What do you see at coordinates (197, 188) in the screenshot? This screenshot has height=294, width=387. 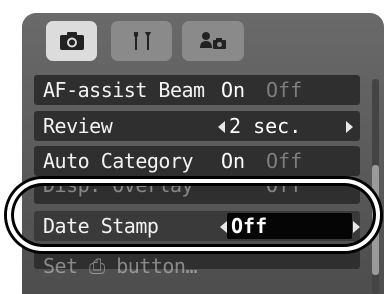 I see `menu-row-disp-overlay: Disp. Overlay Off` at bounding box center [197, 188].